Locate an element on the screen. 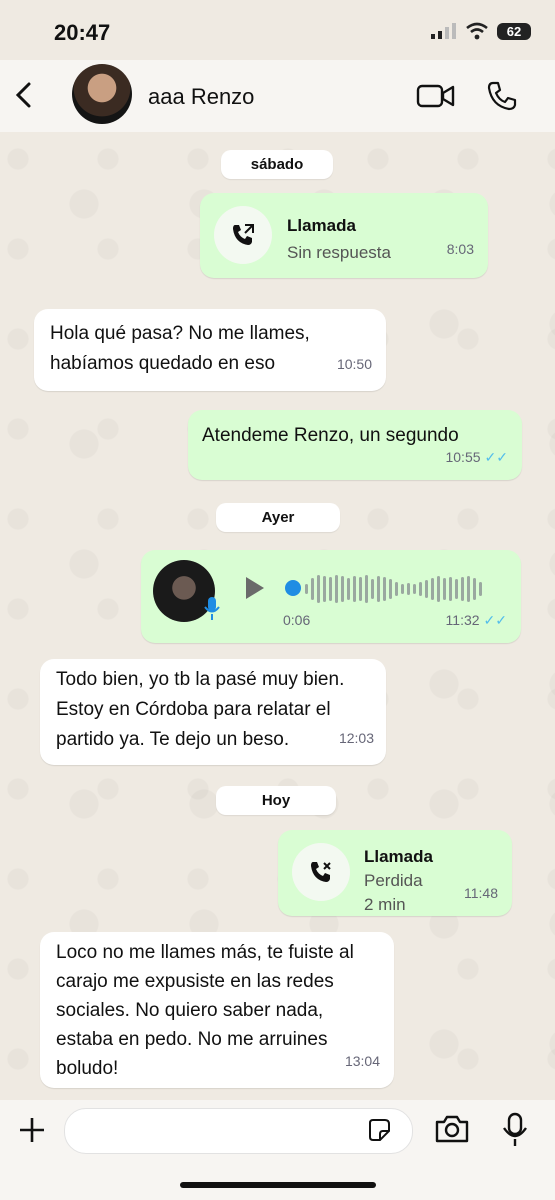 This screenshot has width=555, height=1200. message-time: 13:04 is located at coordinates (362, 1061).